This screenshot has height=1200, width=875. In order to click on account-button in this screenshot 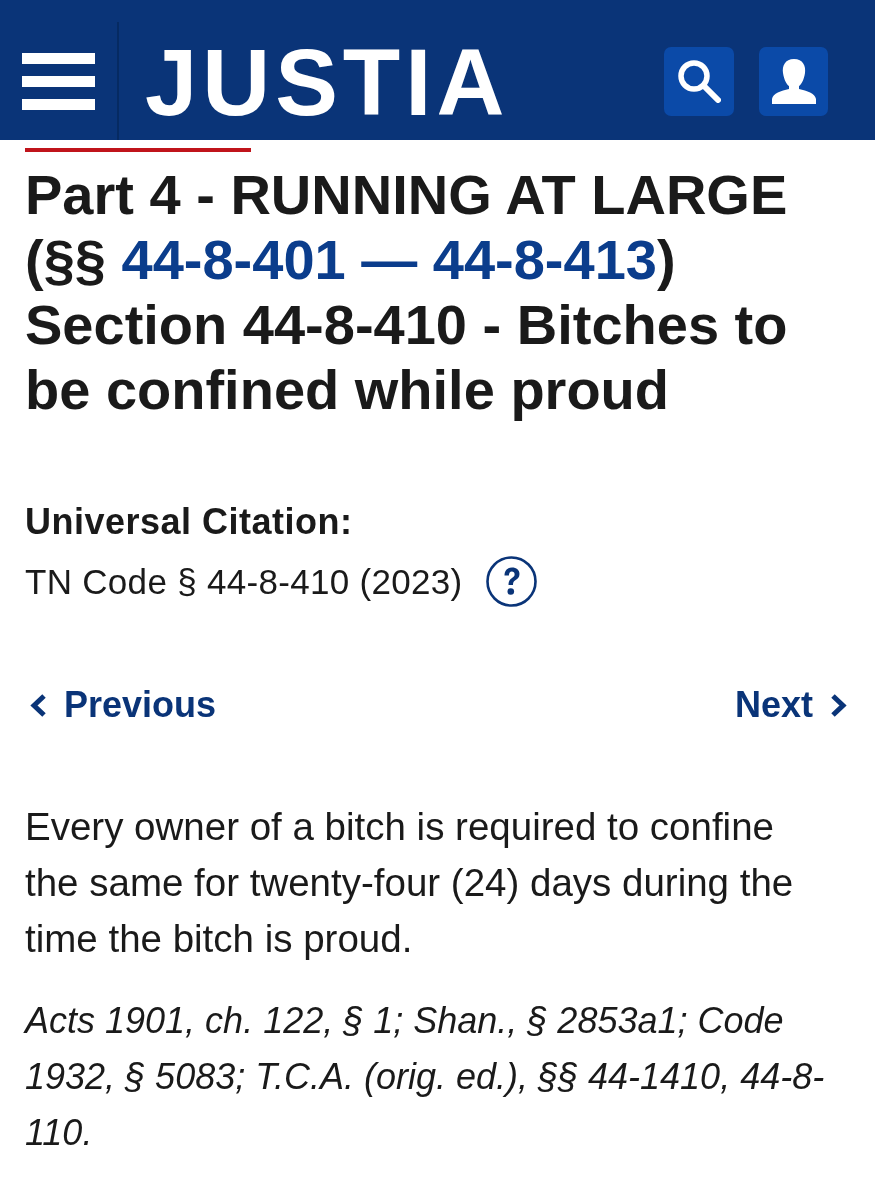, I will do `click(793, 81)`.